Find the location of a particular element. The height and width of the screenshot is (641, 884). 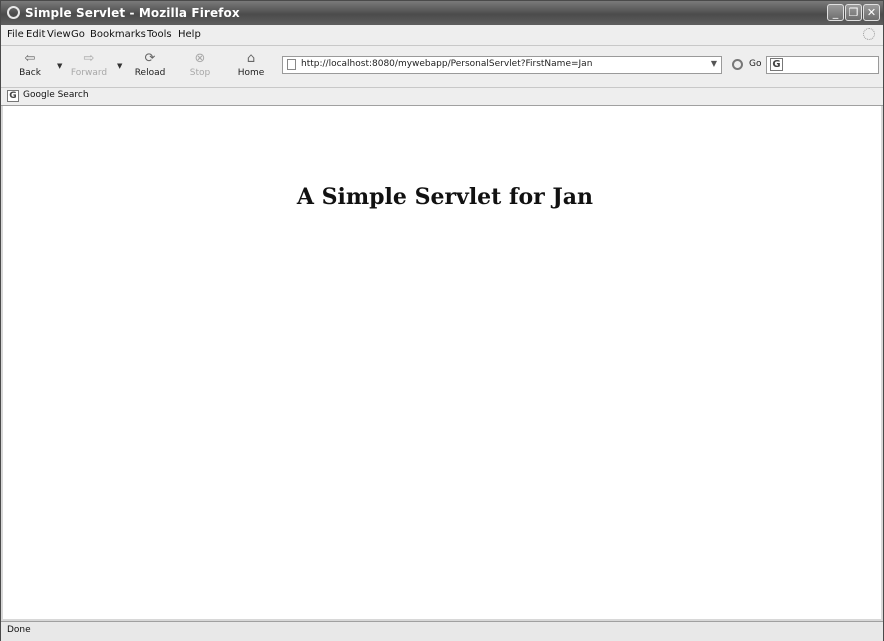

bookmarks-toolbar: G Google Search is located at coordinates (442, 96).